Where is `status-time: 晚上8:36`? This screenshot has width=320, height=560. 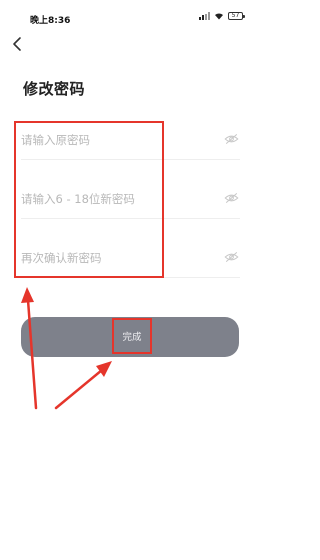
status-time: 晚上8:36 is located at coordinates (50, 21).